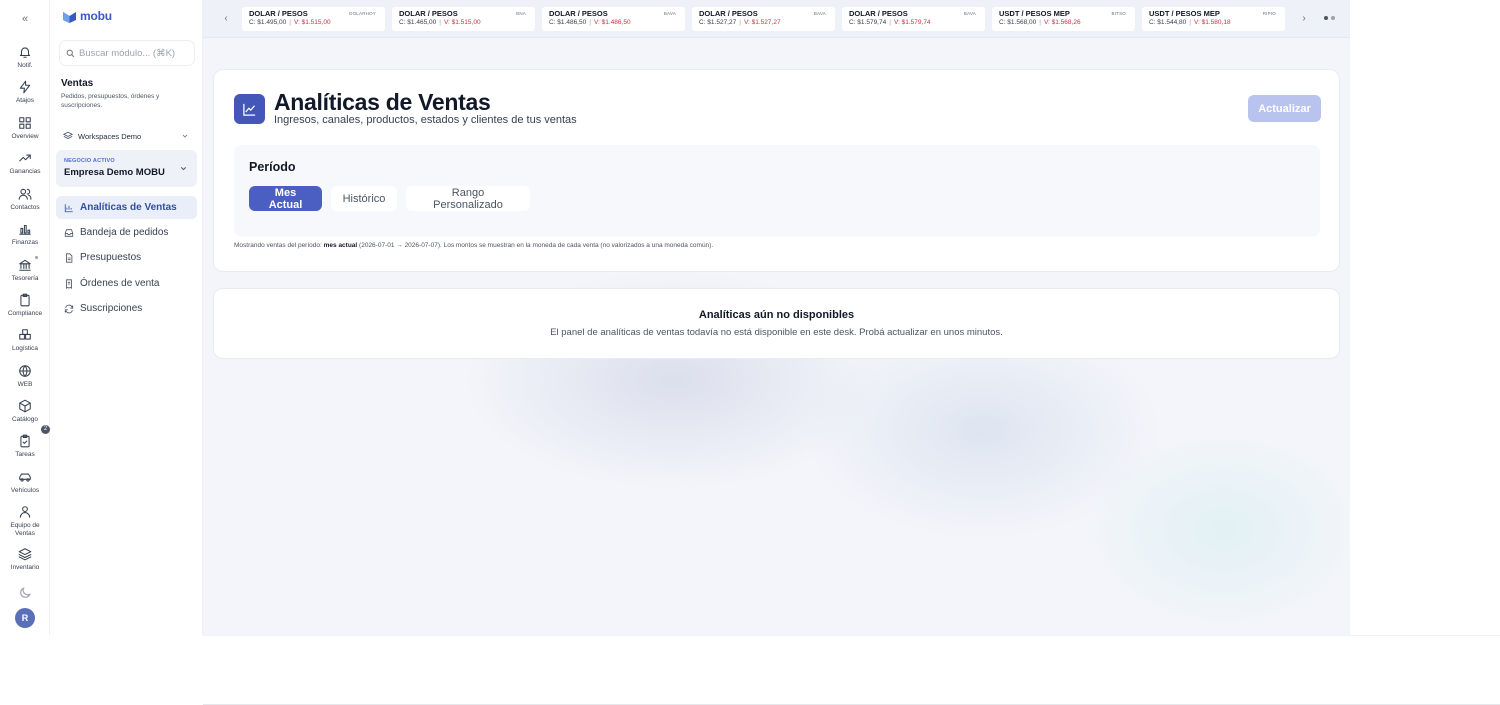 The width and height of the screenshot is (1500, 705). I want to click on rail-item-notif-: Notif., so click(25, 57).